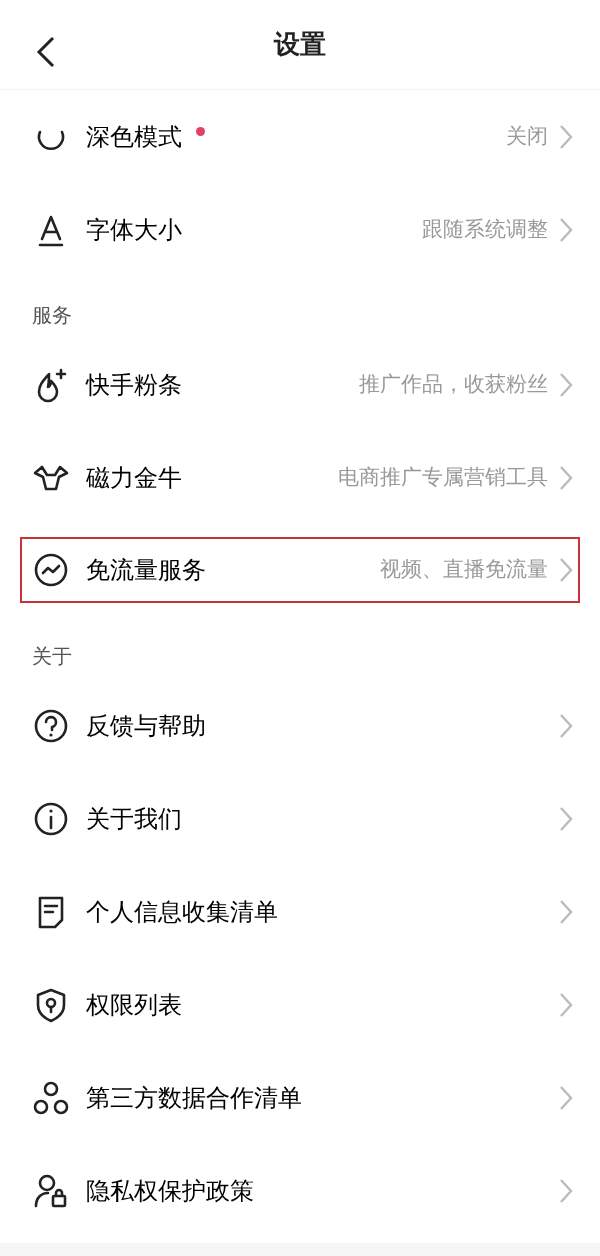 The image size is (600, 1256). Describe the element at coordinates (300, 477) in the screenshot. I see `settings-row: 磁力金牛 电商推广专属营销工具` at that location.